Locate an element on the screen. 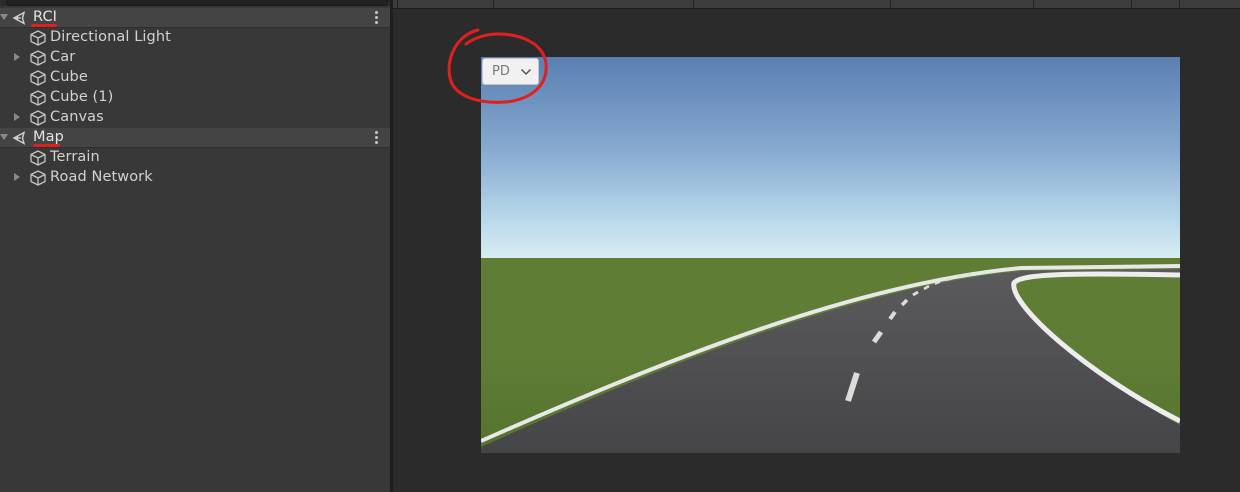  scene-label-map: Map is located at coordinates (48, 137).